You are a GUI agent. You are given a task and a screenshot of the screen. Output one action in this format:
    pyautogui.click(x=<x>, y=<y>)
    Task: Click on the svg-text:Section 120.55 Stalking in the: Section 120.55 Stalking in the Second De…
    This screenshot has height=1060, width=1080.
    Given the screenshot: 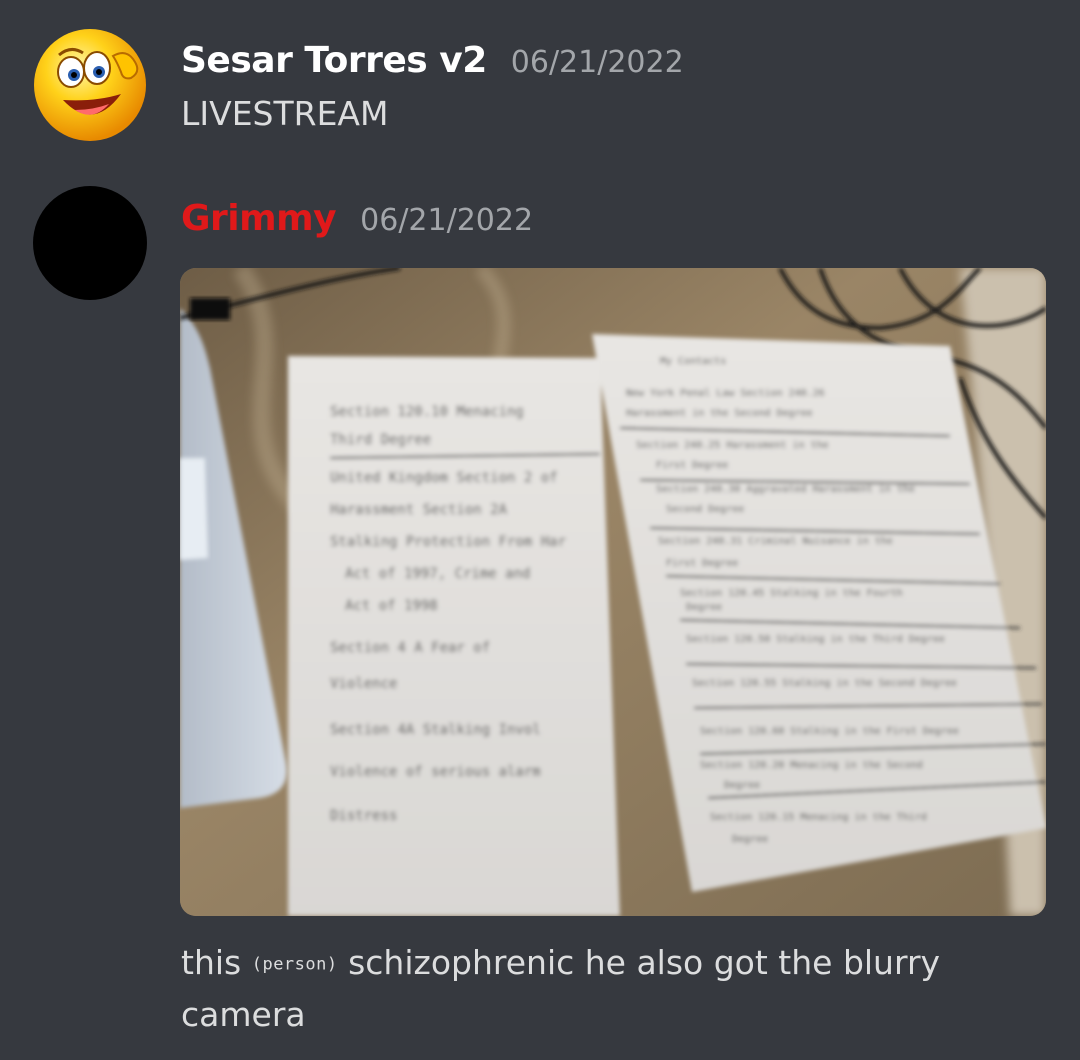 What is the action you would take?
    pyautogui.click(x=824, y=683)
    